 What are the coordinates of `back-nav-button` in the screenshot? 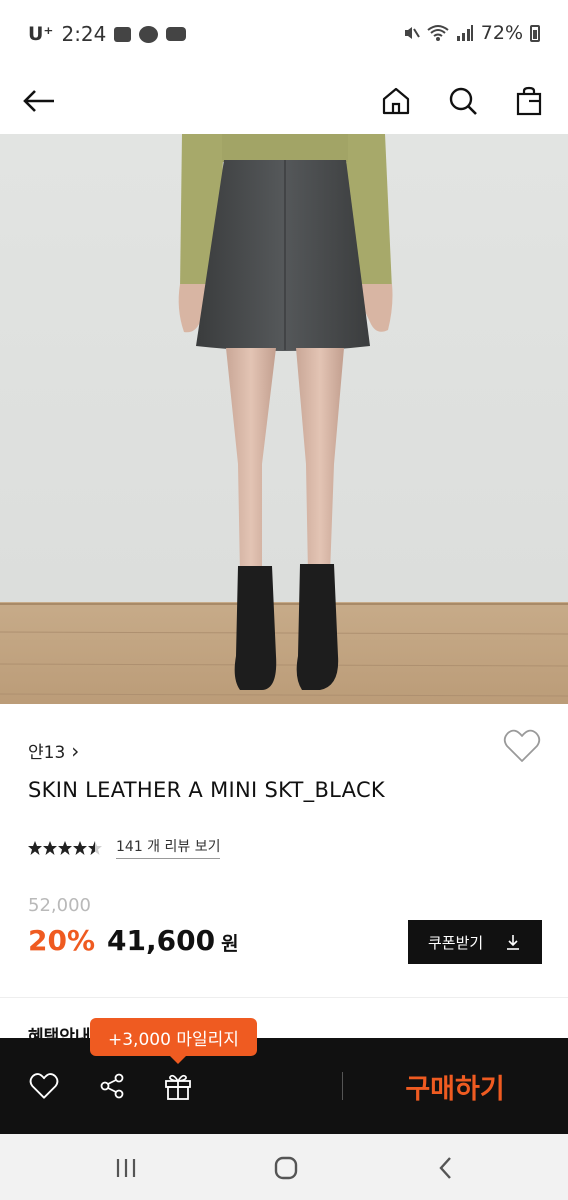 It's located at (446, 1168).